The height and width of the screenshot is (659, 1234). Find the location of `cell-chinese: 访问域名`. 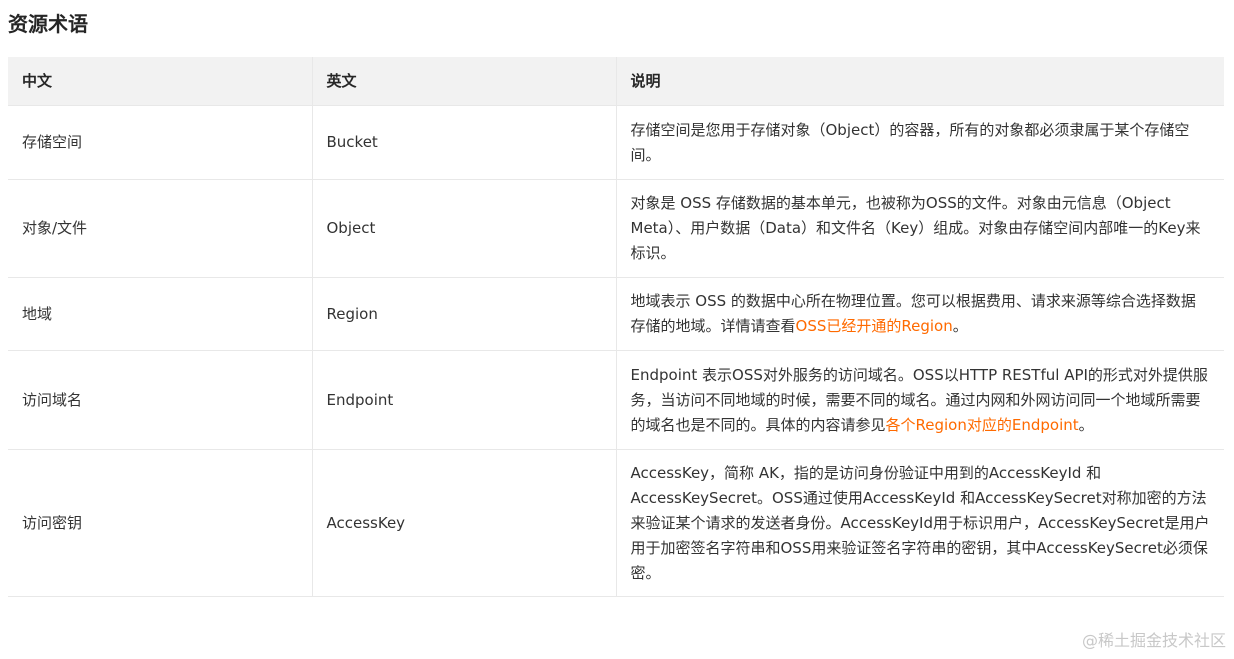

cell-chinese: 访问域名 is located at coordinates (160, 400).